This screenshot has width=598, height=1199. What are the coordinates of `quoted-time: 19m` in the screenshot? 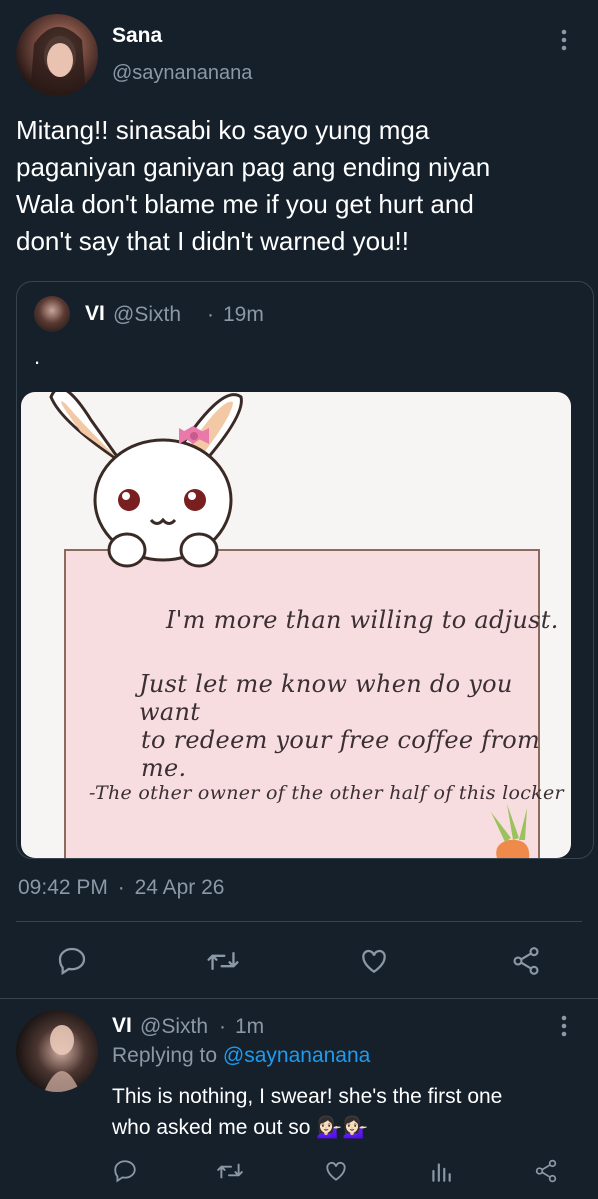 It's located at (243, 314).